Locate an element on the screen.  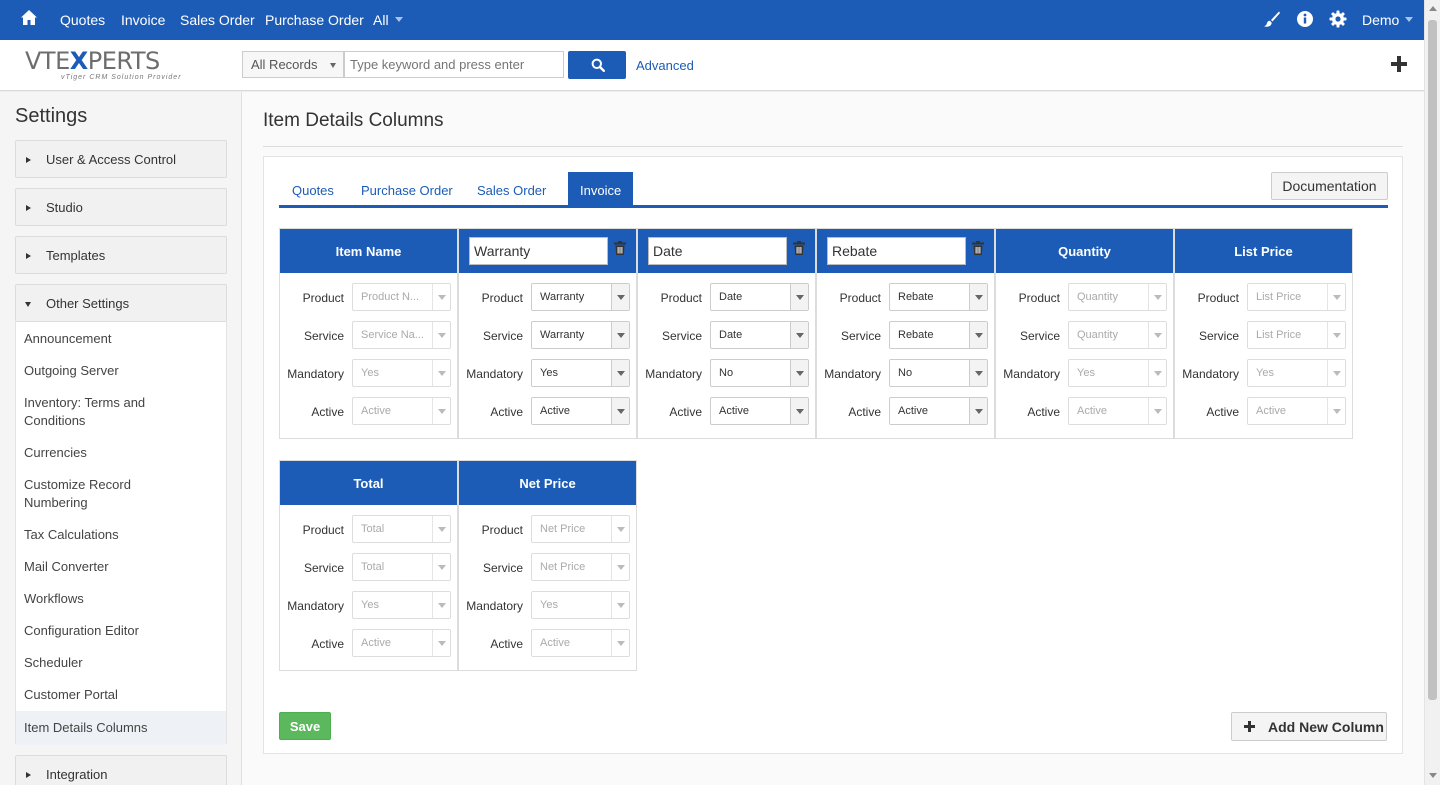
logo-tagline: vTiger CRM Solution Provider is located at coordinates (121, 77).